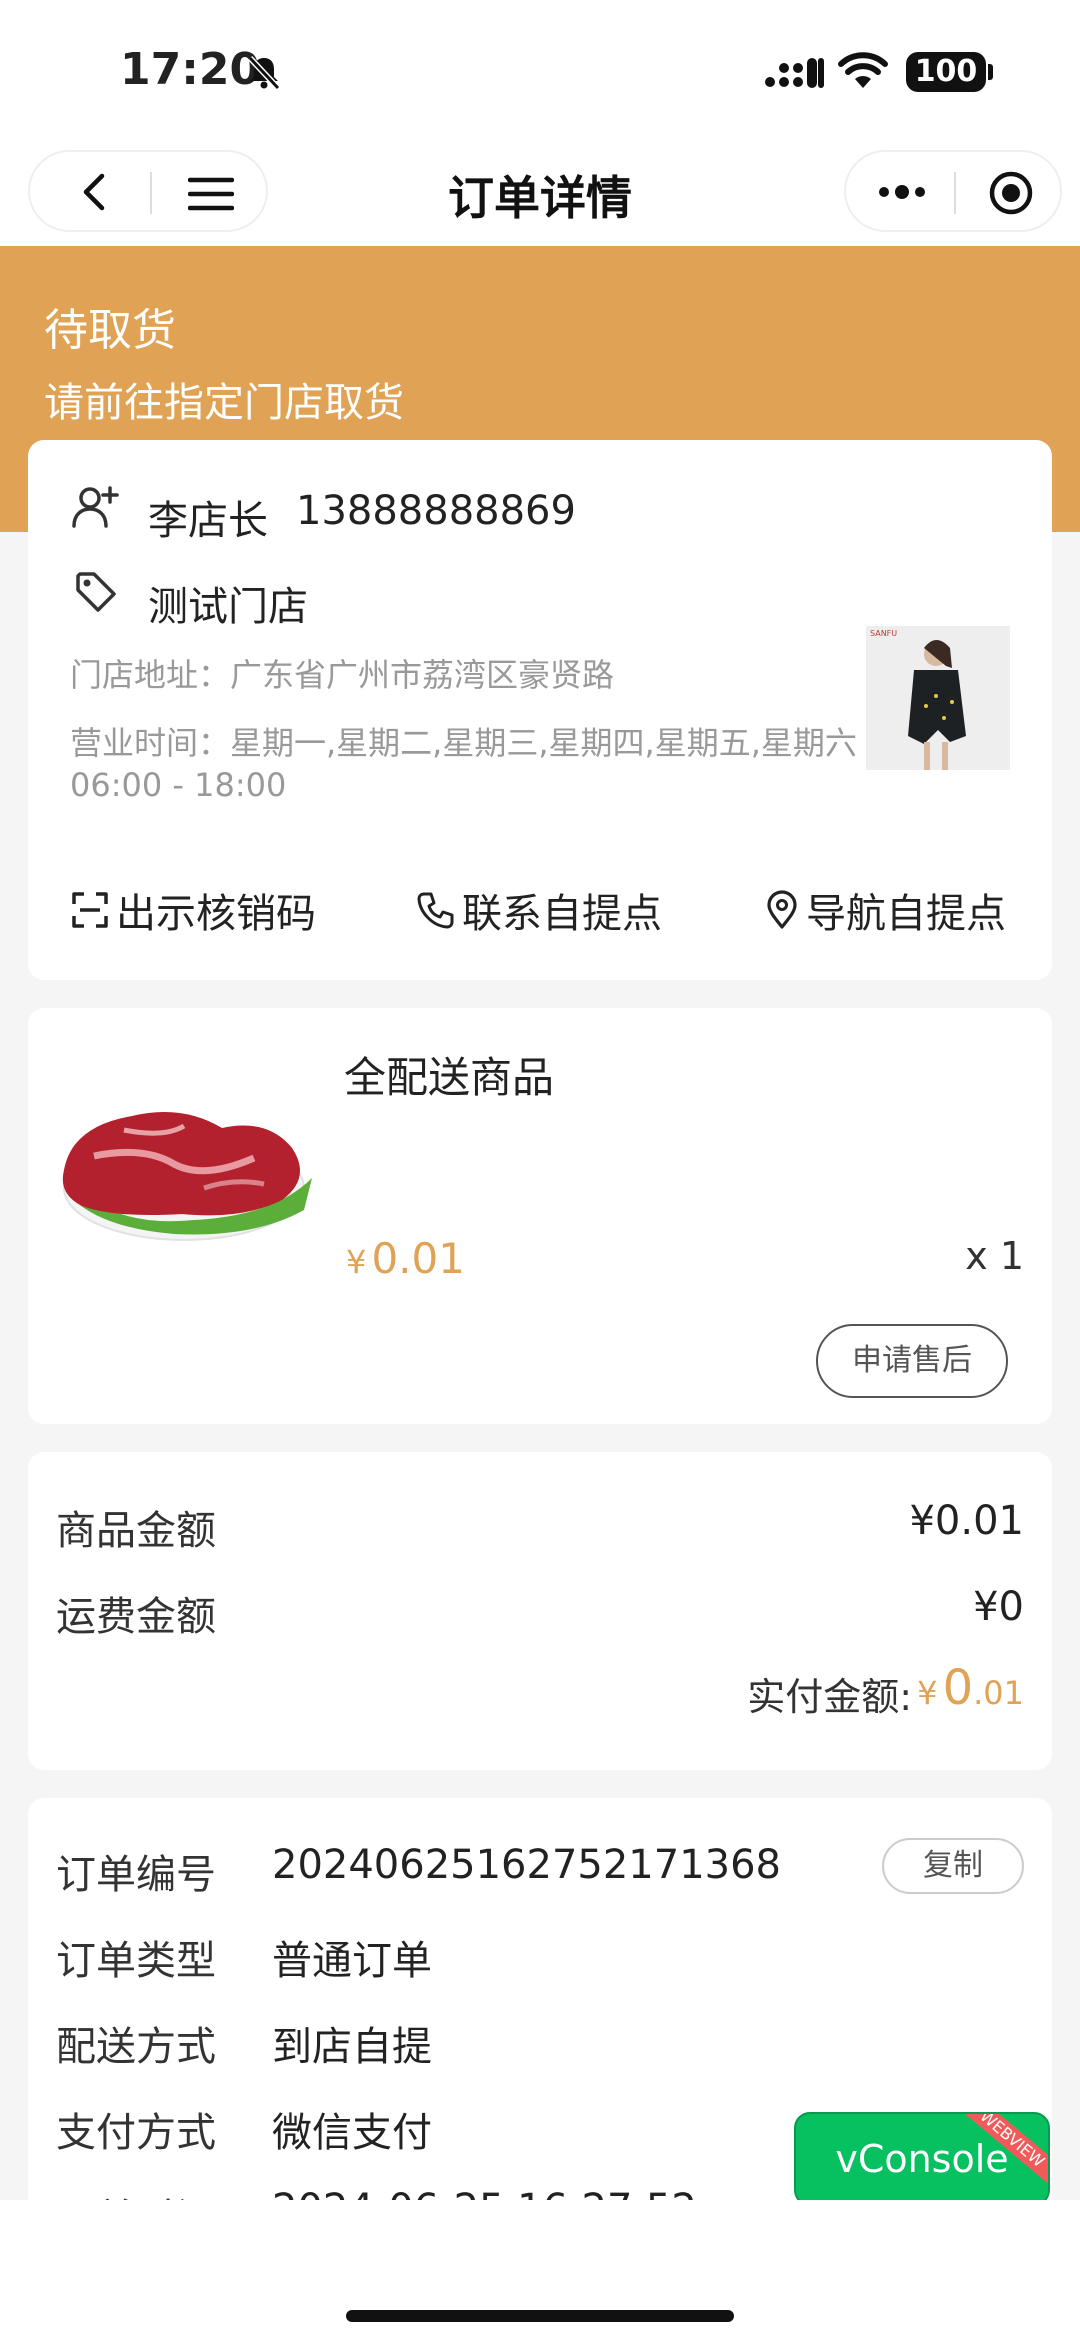 The height and width of the screenshot is (2341, 1080). What do you see at coordinates (883, 633) in the screenshot?
I see `svg-text: SANFU` at bounding box center [883, 633].